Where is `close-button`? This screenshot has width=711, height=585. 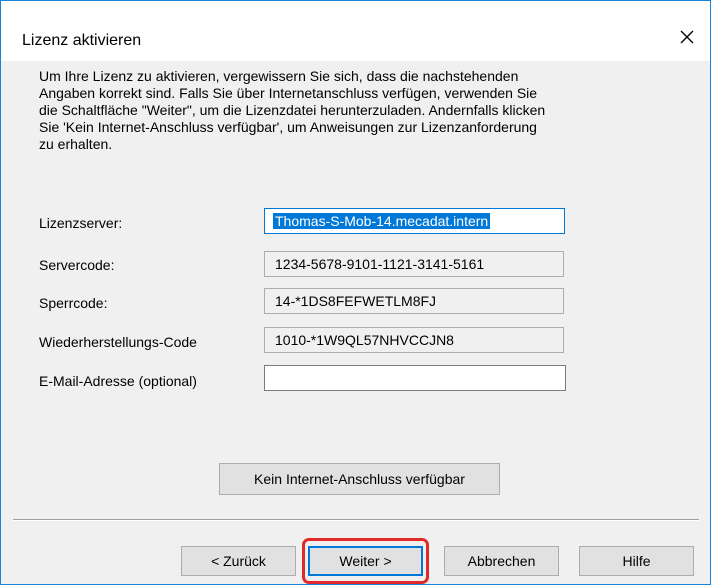 close-button is located at coordinates (687, 37).